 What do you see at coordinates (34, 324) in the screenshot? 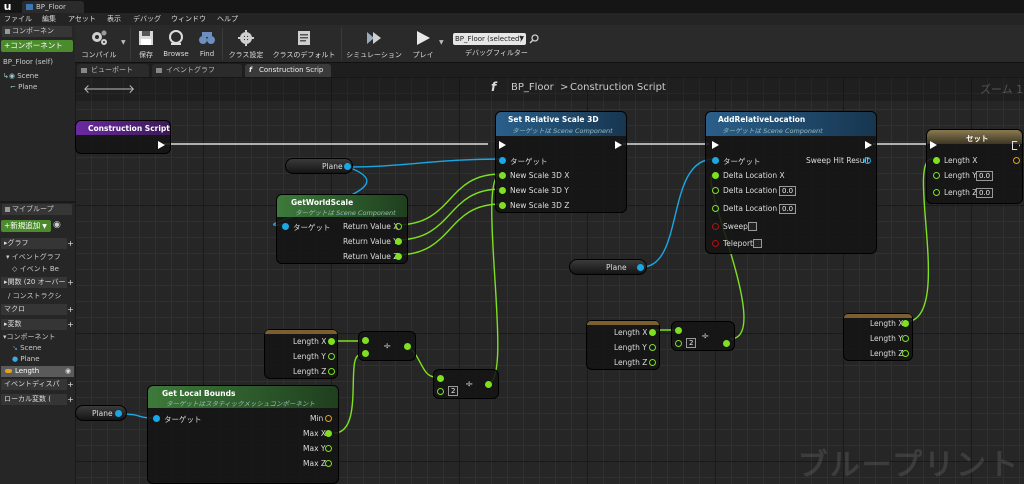
I see `category-variables: ▸変数` at bounding box center [34, 324].